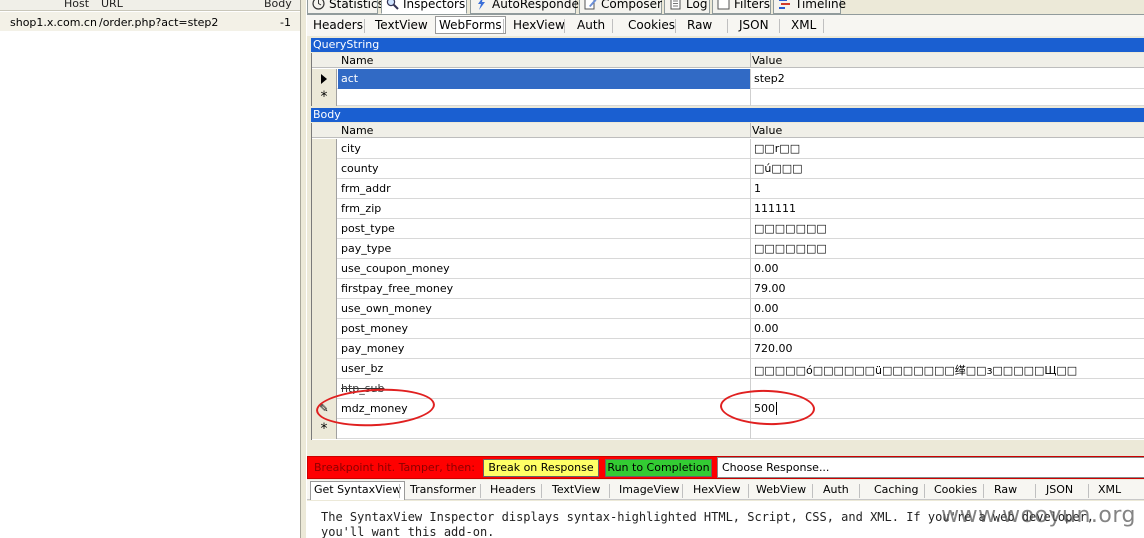  Describe the element at coordinates (539, 25) in the screenshot. I see `req-tab-hexview: HexView` at that location.